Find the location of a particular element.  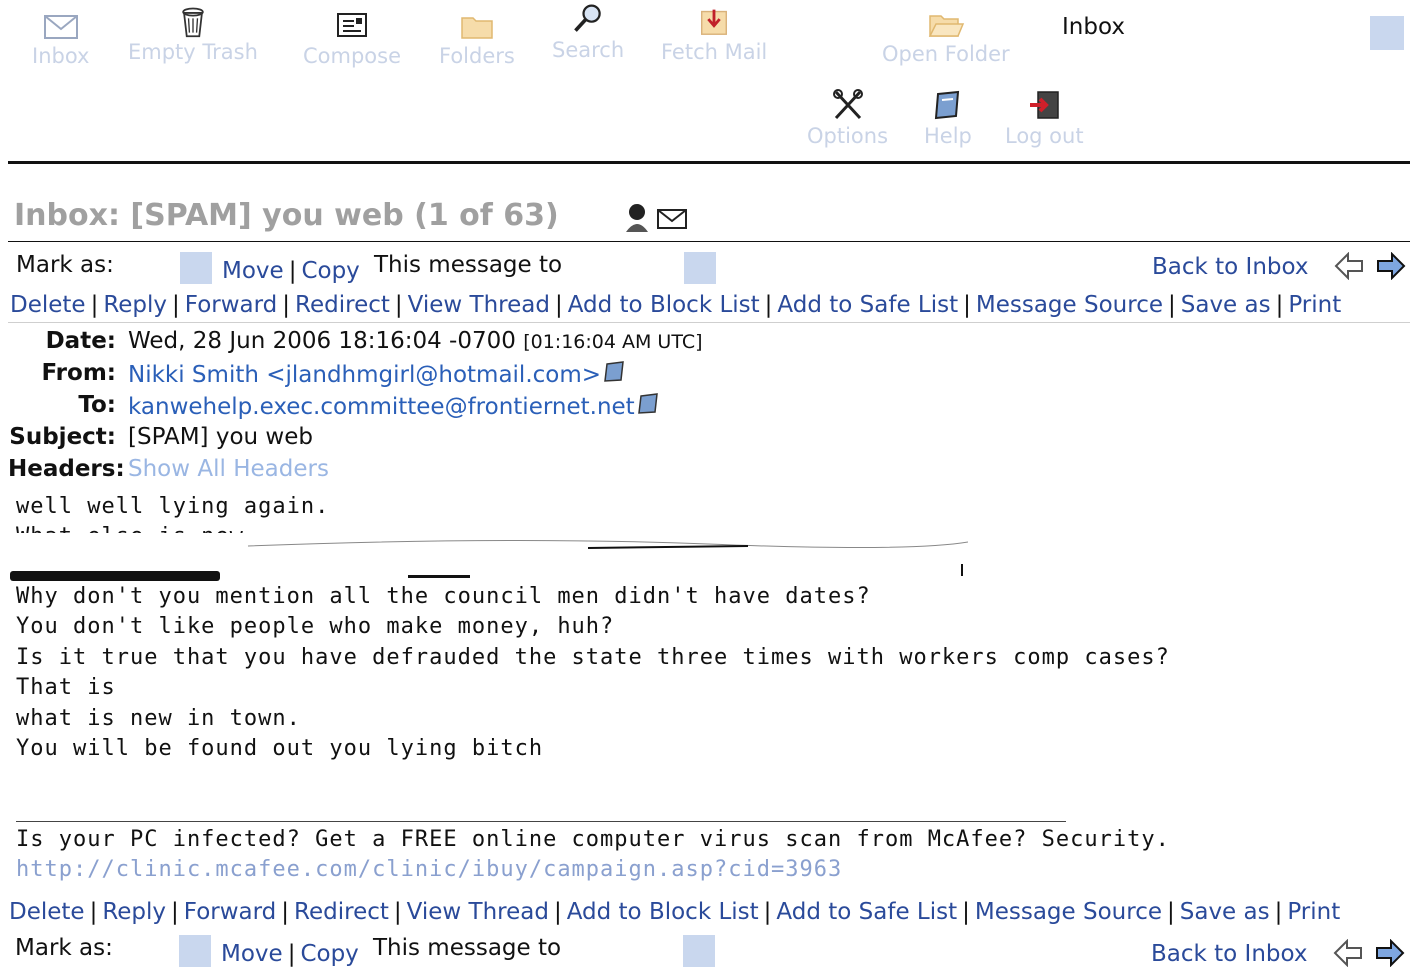

to-address: kanwehelp.exec.committee@frontiernet.net is located at coordinates (381, 407).